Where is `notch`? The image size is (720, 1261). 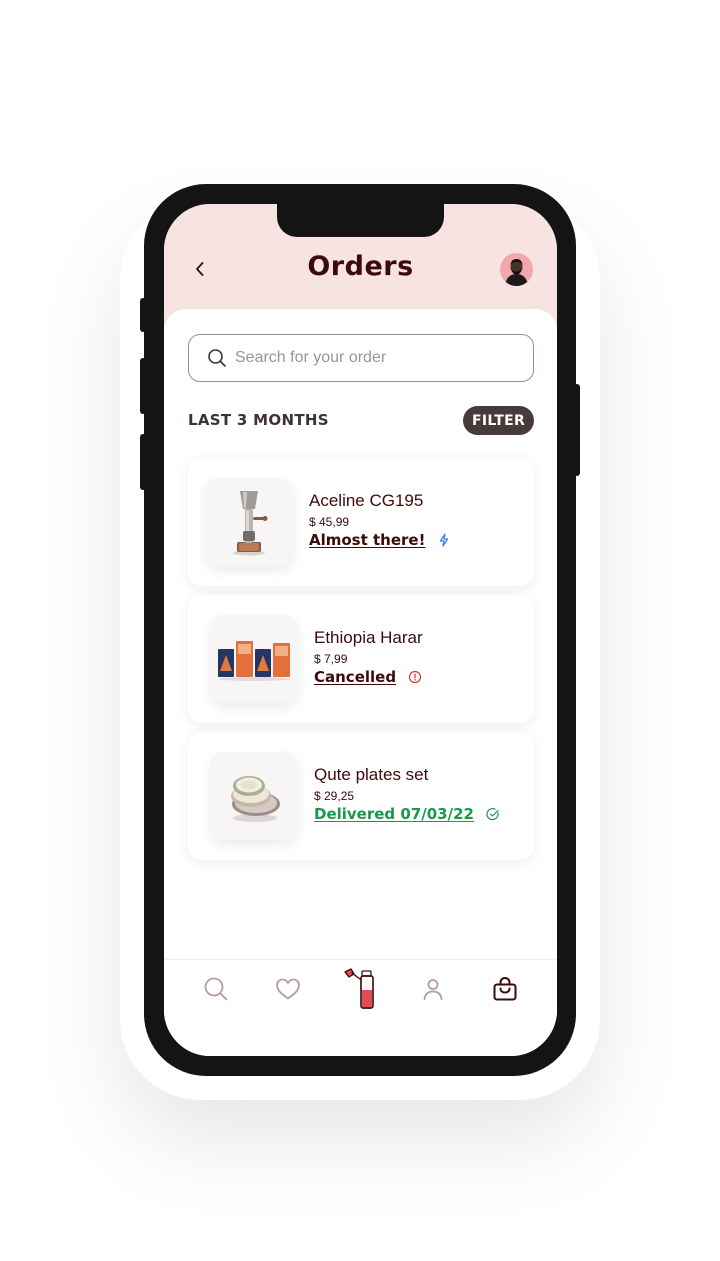 notch is located at coordinates (360, 220).